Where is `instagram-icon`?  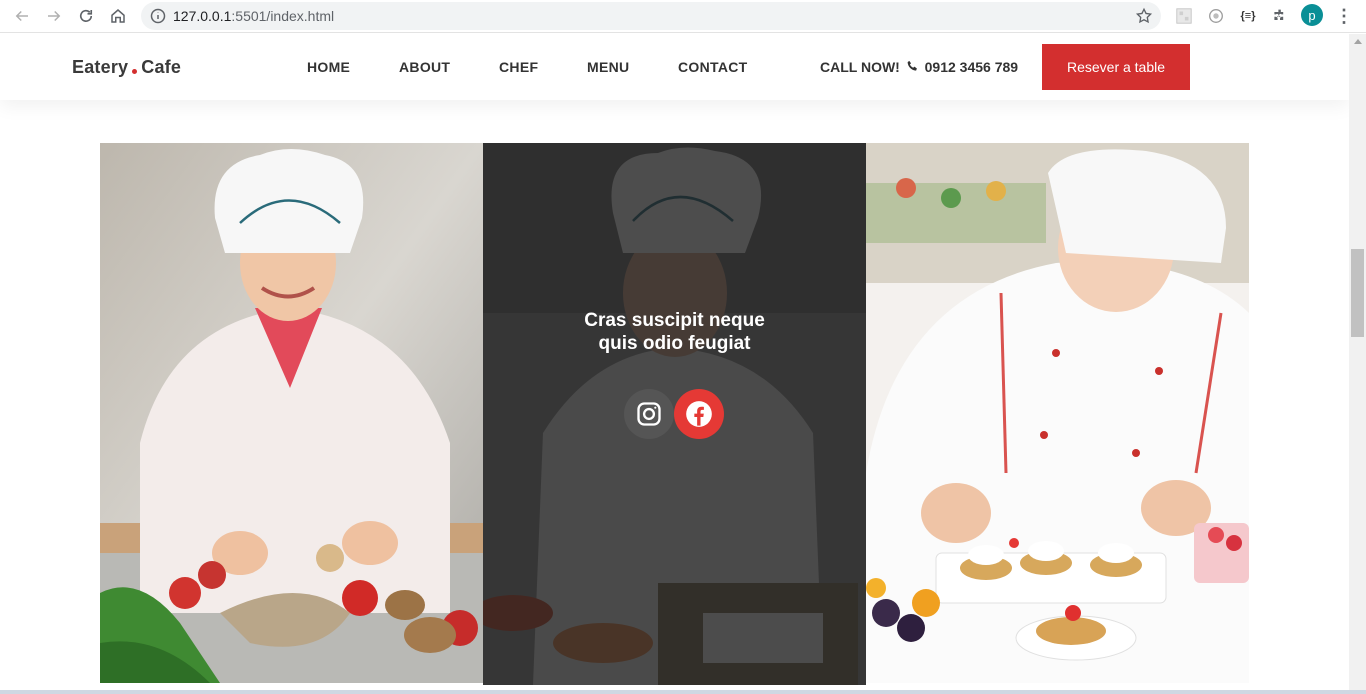
instagram-icon is located at coordinates (649, 414).